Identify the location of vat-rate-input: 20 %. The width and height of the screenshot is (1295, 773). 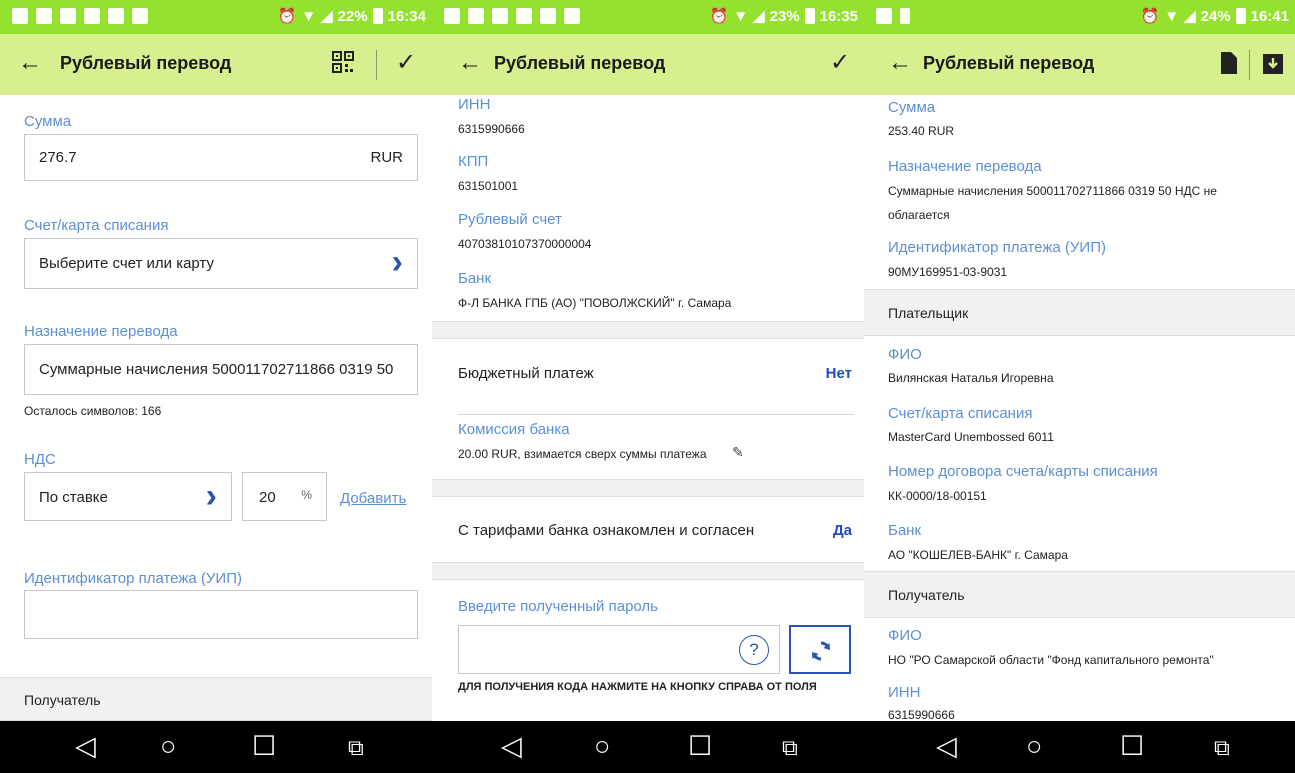
(284, 496).